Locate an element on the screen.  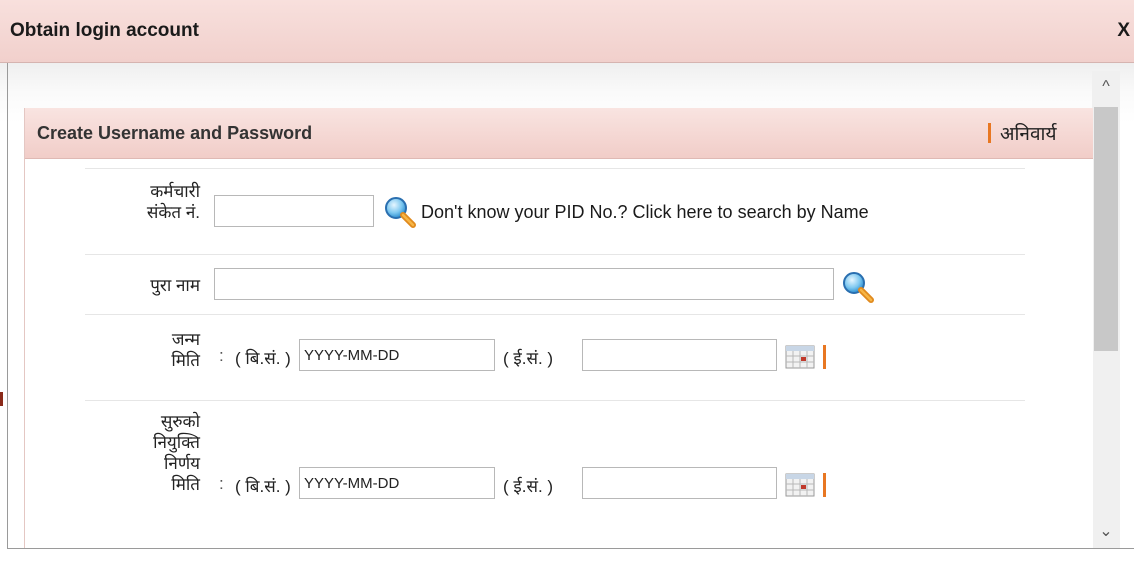
pid-label-line2: संकेत नं. is located at coordinates (173, 212).